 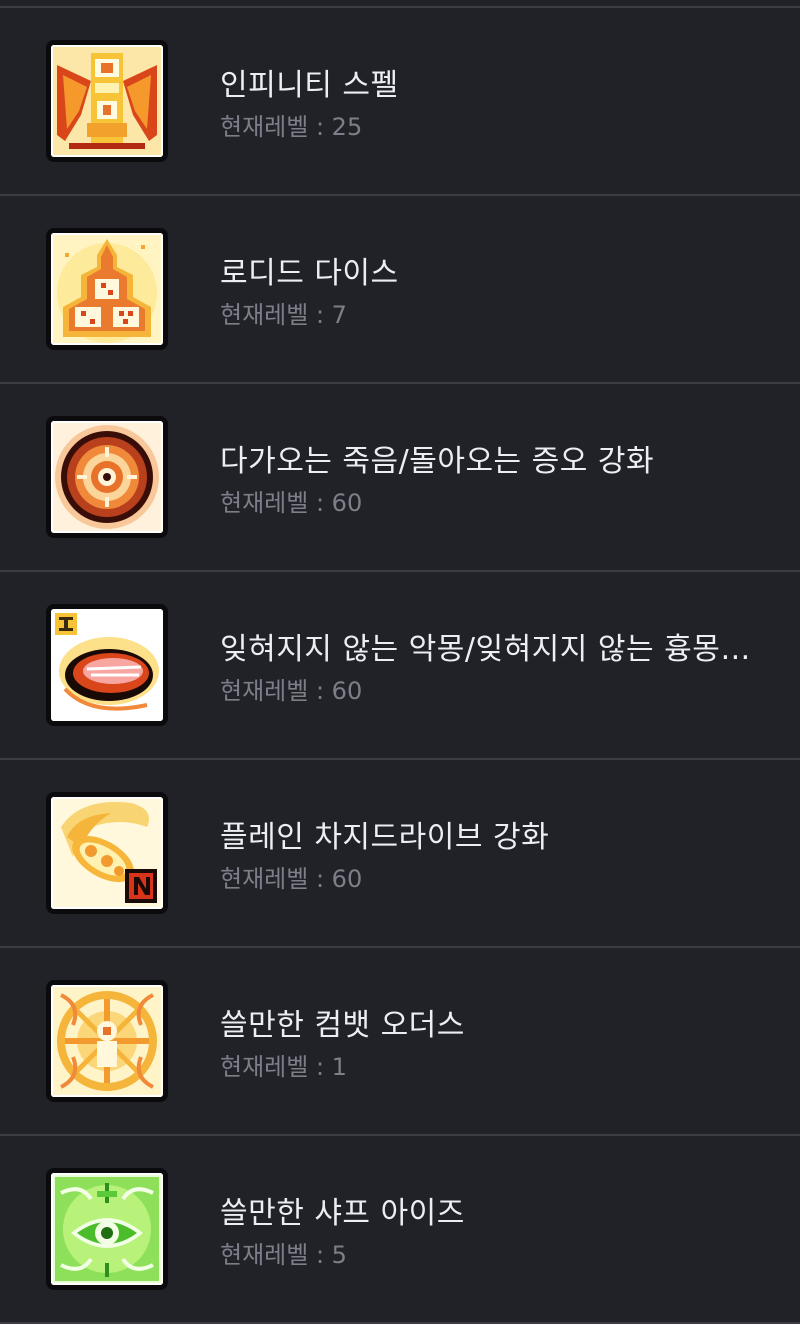 I want to click on level-value: 7, so click(x=339, y=315).